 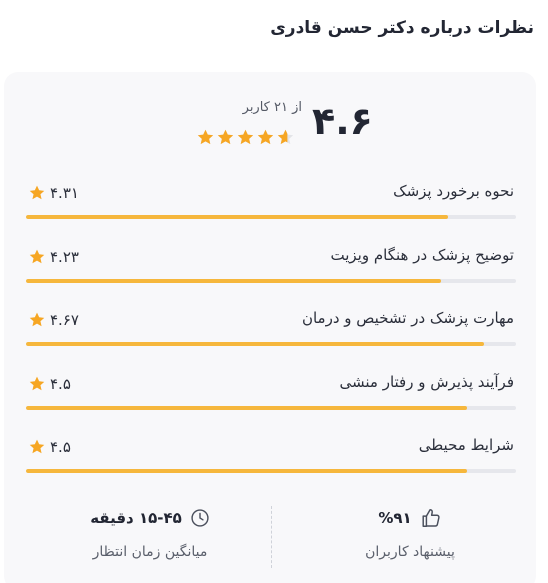 What do you see at coordinates (453, 191) in the screenshot?
I see `rating-label: نحوه برخورد پزشک` at bounding box center [453, 191].